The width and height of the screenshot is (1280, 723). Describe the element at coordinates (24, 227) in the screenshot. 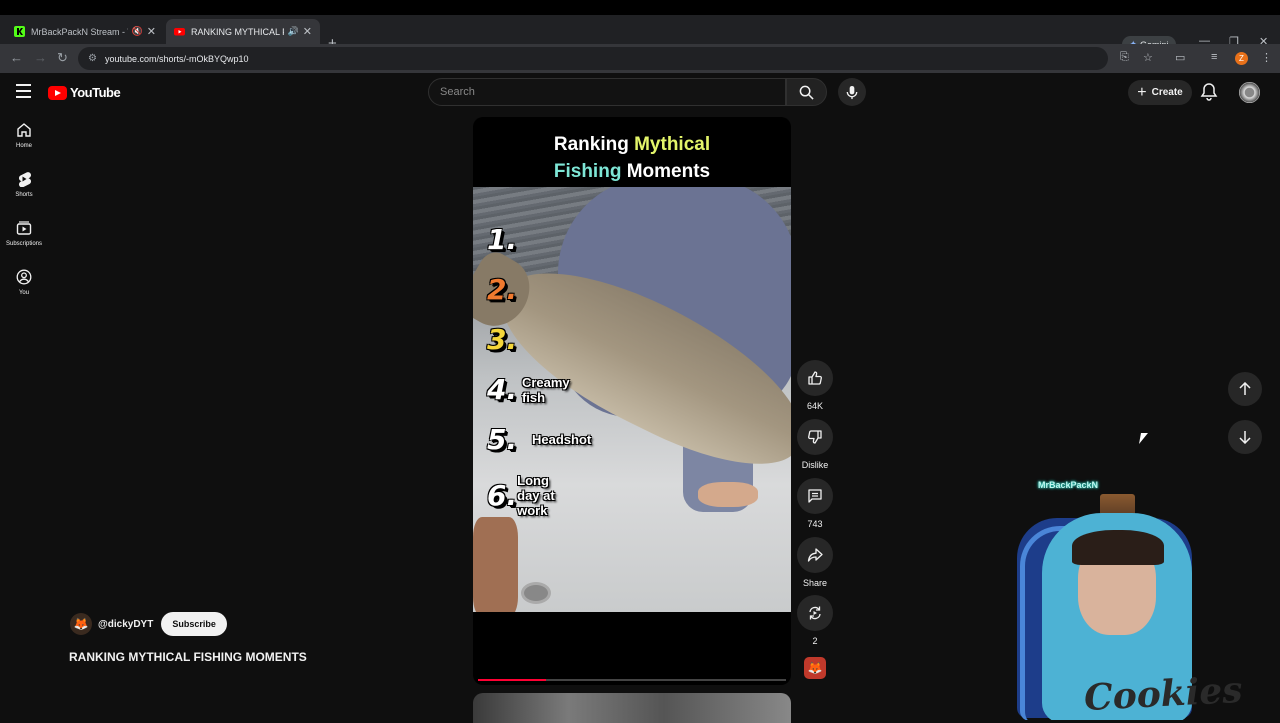

I see `subscriptions-icon` at that location.